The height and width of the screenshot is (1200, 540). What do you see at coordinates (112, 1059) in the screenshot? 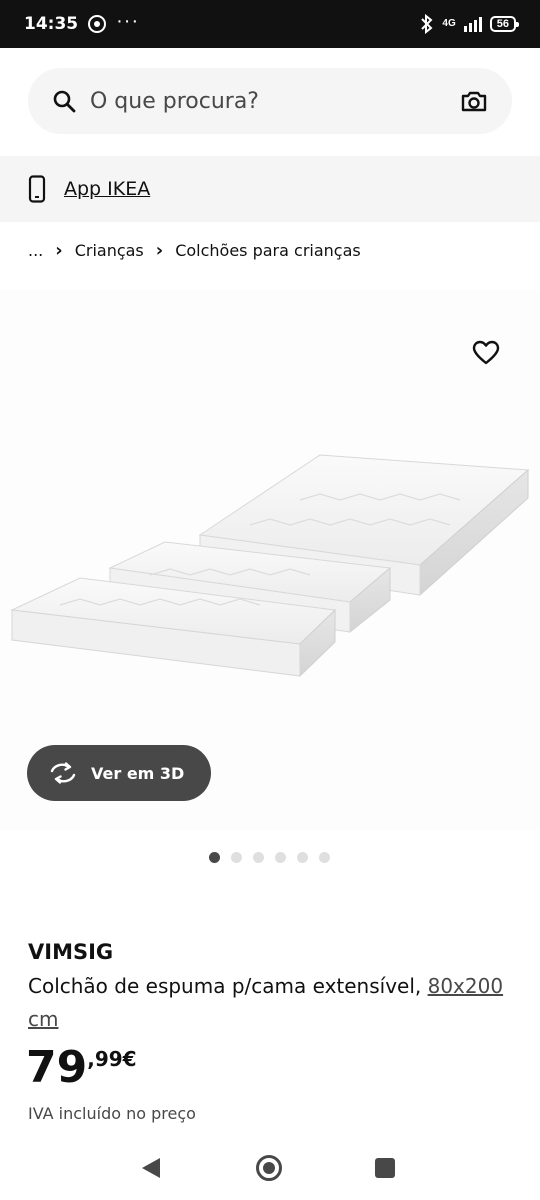
I see `price-decimal: ,99€` at bounding box center [112, 1059].